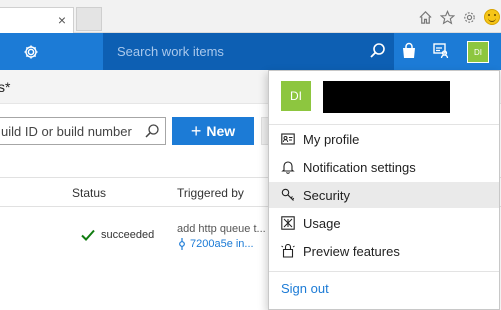 The width and height of the screenshot is (501, 310). I want to click on home-icon, so click(425, 17).